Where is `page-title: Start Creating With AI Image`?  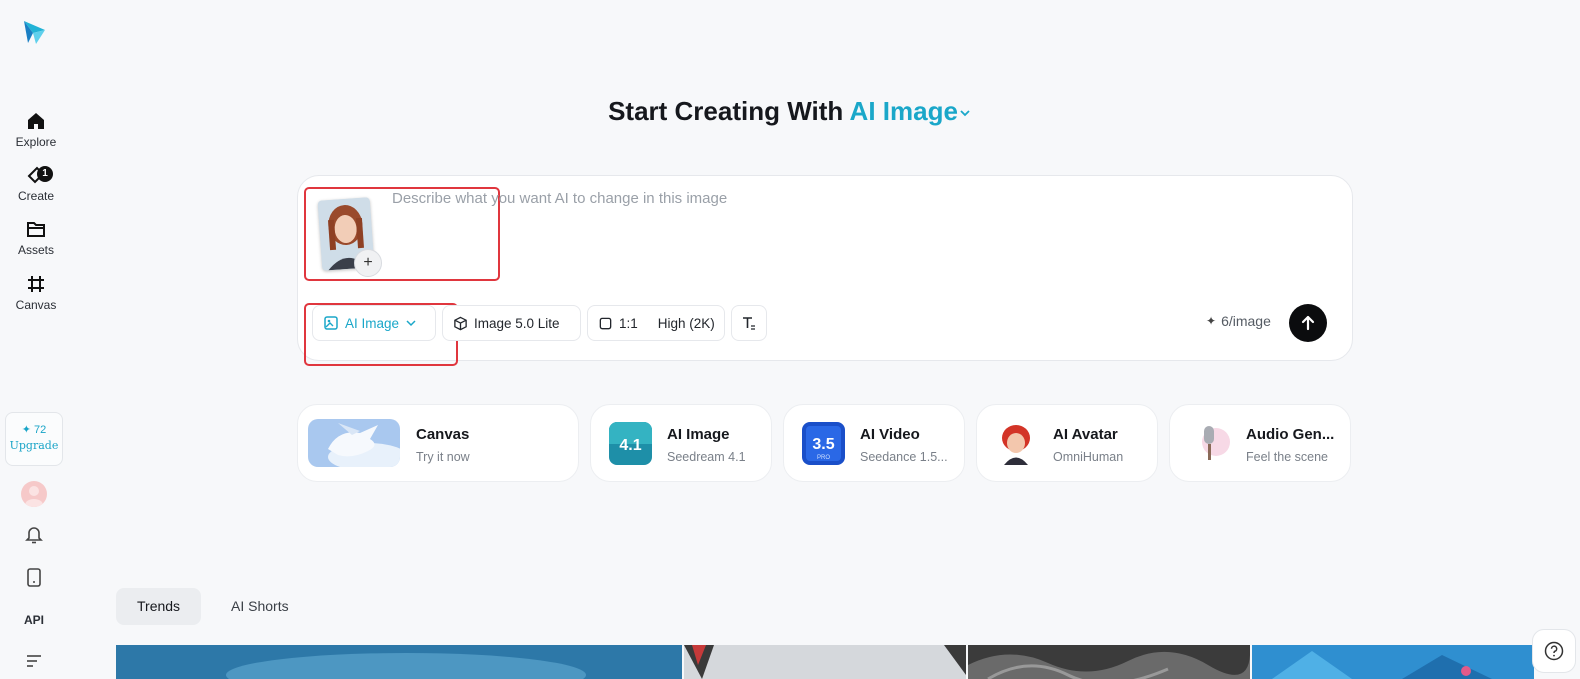
page-title: Start Creating With AI Image is located at coordinates (790, 111).